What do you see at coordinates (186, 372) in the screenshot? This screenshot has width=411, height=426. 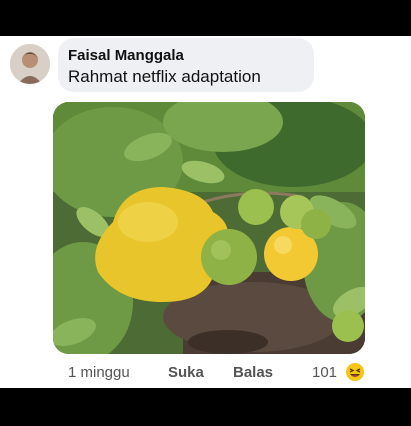 I see `like-button: Suka` at bounding box center [186, 372].